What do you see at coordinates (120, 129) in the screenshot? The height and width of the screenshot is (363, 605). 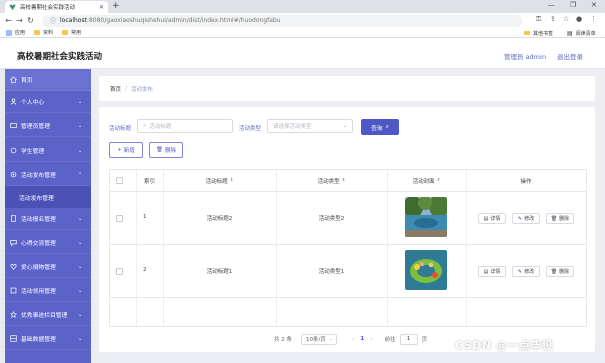 I see `title-search-label: 活动标题` at bounding box center [120, 129].